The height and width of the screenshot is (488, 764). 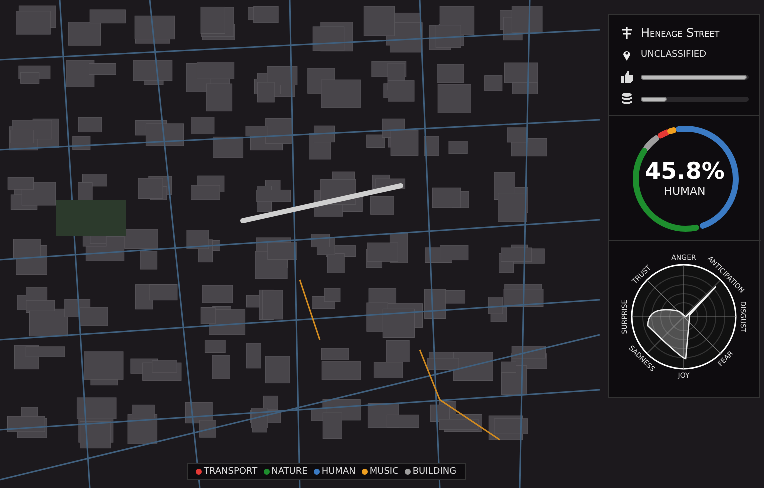 What do you see at coordinates (434, 471) in the screenshot?
I see `legend-label: BUILDING` at bounding box center [434, 471].